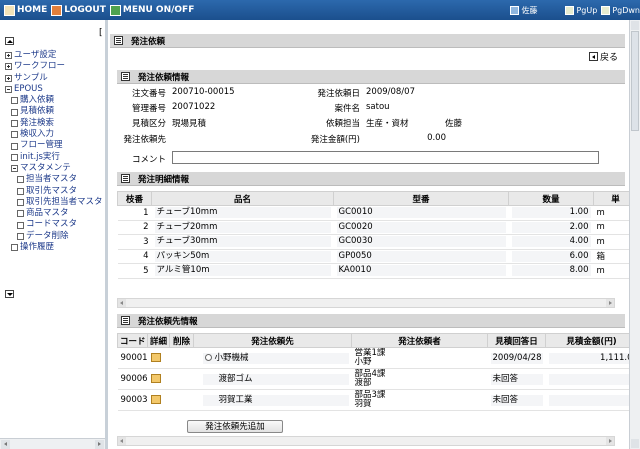  What do you see at coordinates (25, 10) in the screenshot?
I see `home-link: HOME` at bounding box center [25, 10].